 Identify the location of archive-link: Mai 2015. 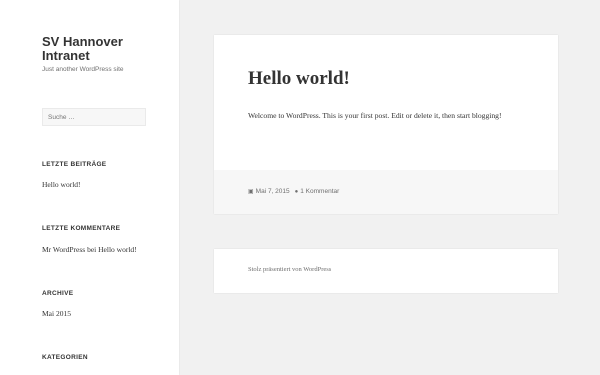
(56, 313).